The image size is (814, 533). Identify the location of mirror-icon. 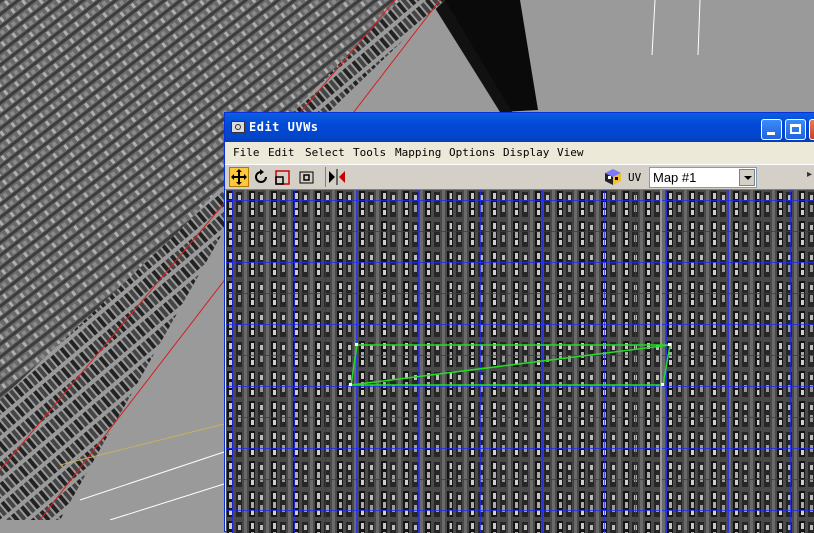
(337, 177).